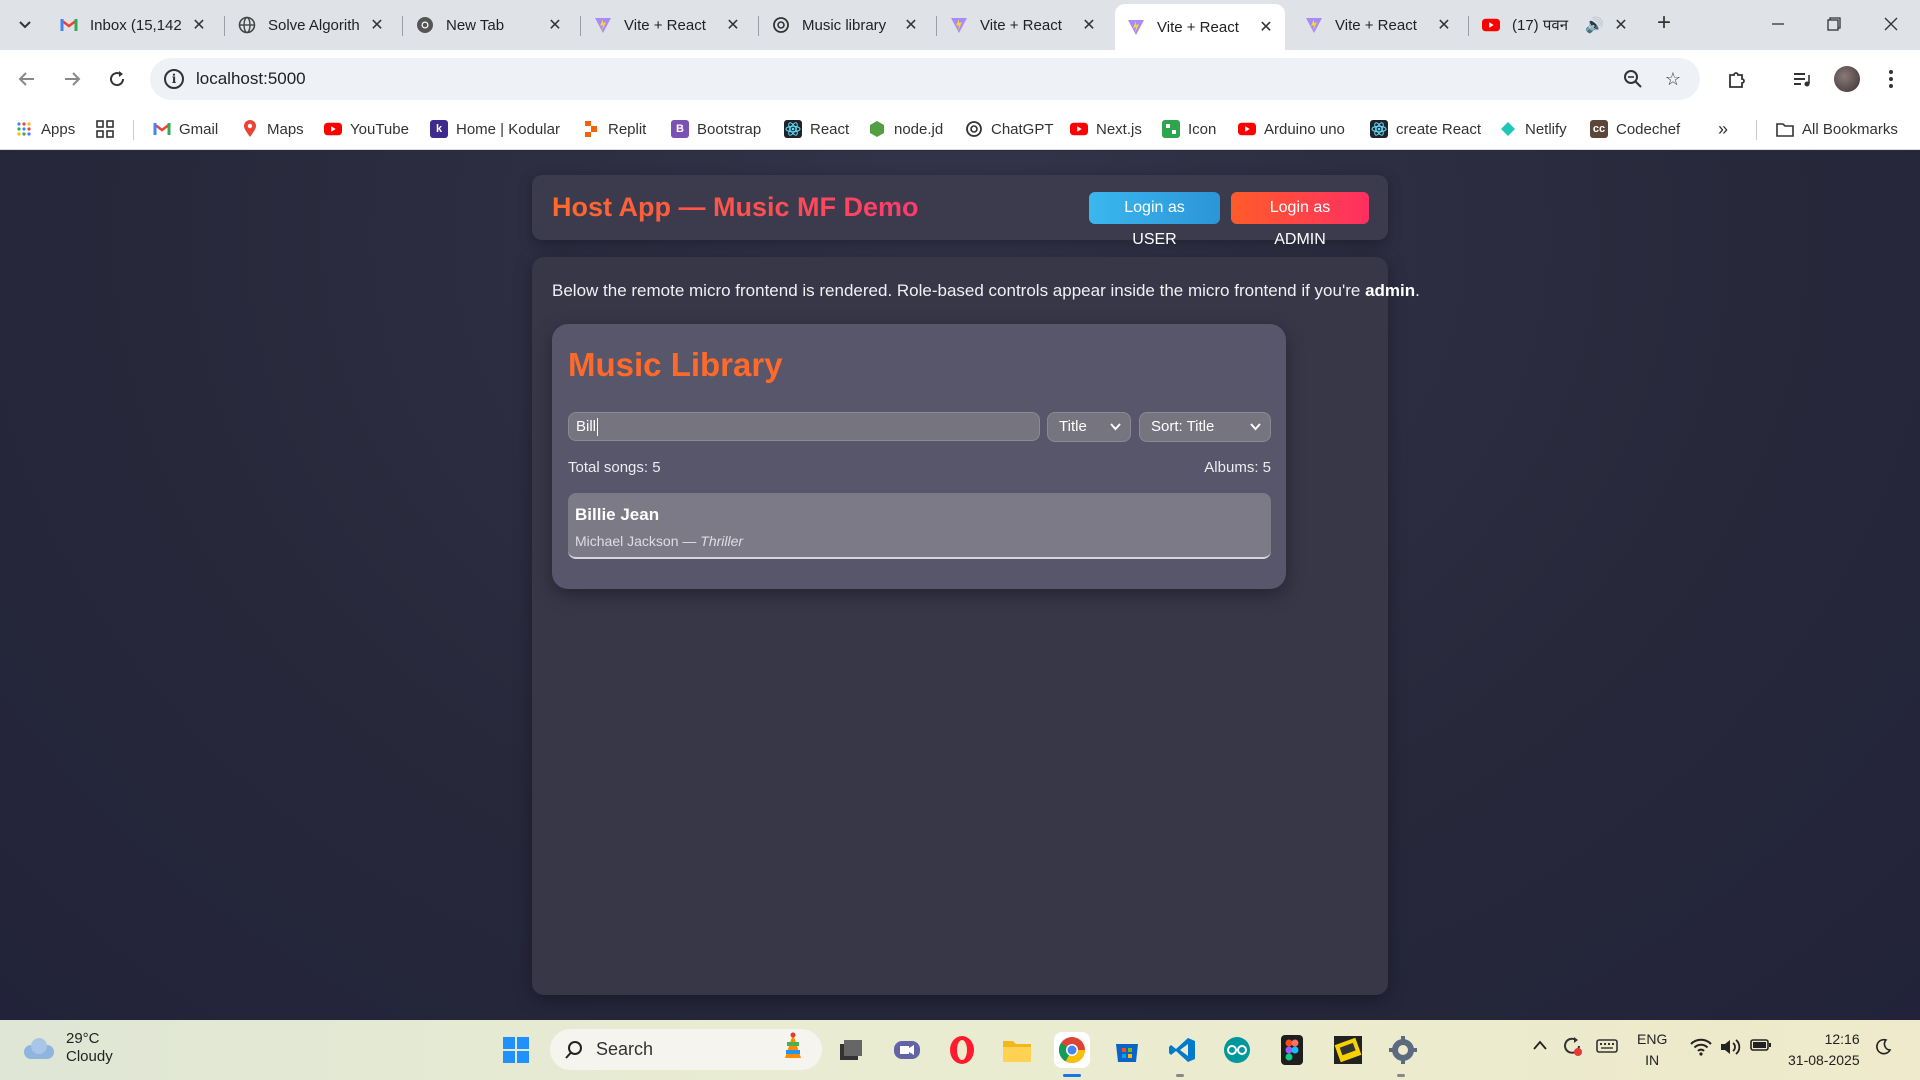  I want to click on tab-search-chevron-icon, so click(25, 24).